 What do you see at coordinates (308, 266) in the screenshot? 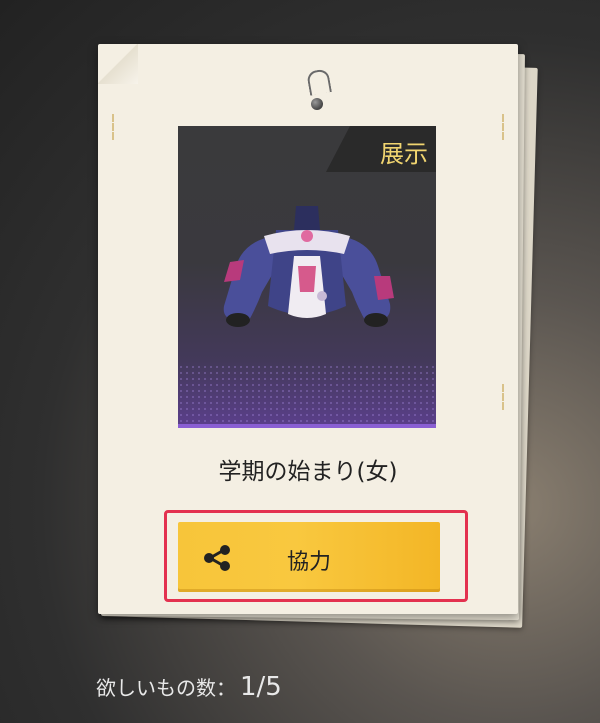
I see `outfit-jacket-image` at bounding box center [308, 266].